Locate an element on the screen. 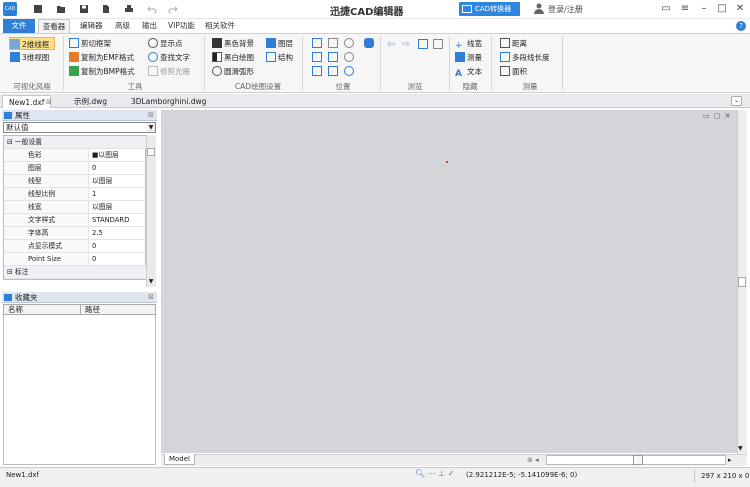 Image resolution: width=750 pixels, height=487 pixels. close-favorites-icon: ⊠ is located at coordinates (151, 297).